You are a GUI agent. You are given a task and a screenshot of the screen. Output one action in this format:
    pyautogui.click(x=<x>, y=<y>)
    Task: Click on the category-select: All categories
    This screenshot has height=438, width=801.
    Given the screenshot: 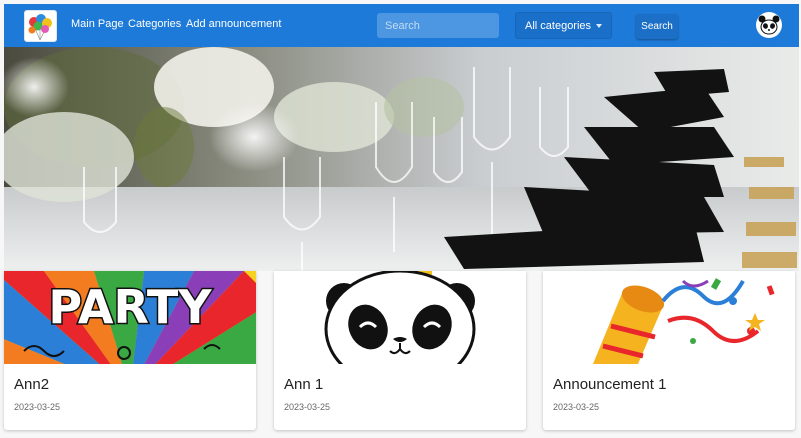 What is the action you would take?
    pyautogui.click(x=563, y=25)
    